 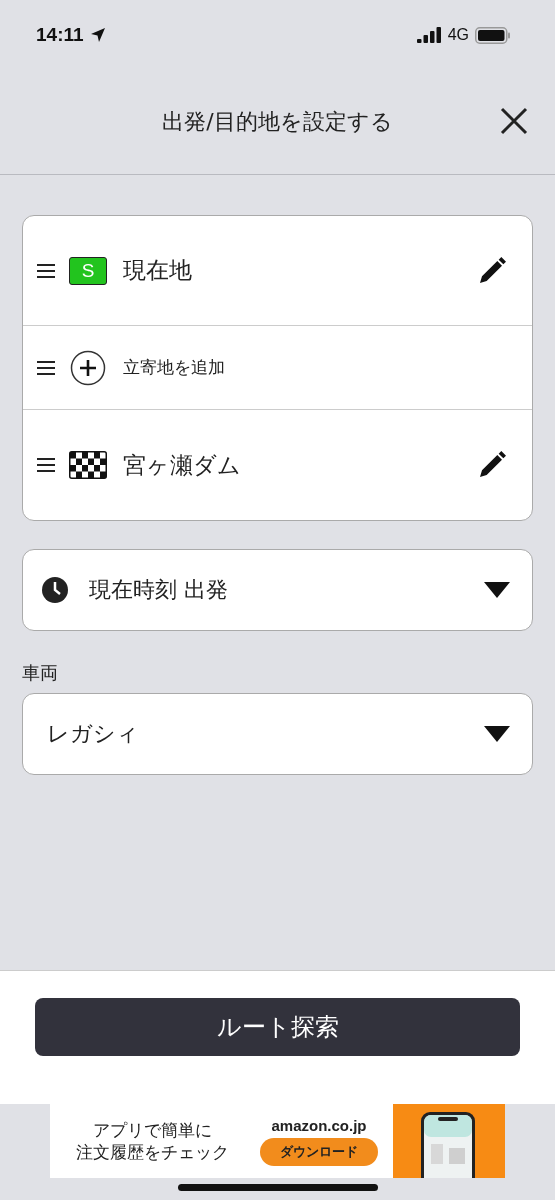 I want to click on route-search-button: ルート探索, so click(x=277, y=1027).